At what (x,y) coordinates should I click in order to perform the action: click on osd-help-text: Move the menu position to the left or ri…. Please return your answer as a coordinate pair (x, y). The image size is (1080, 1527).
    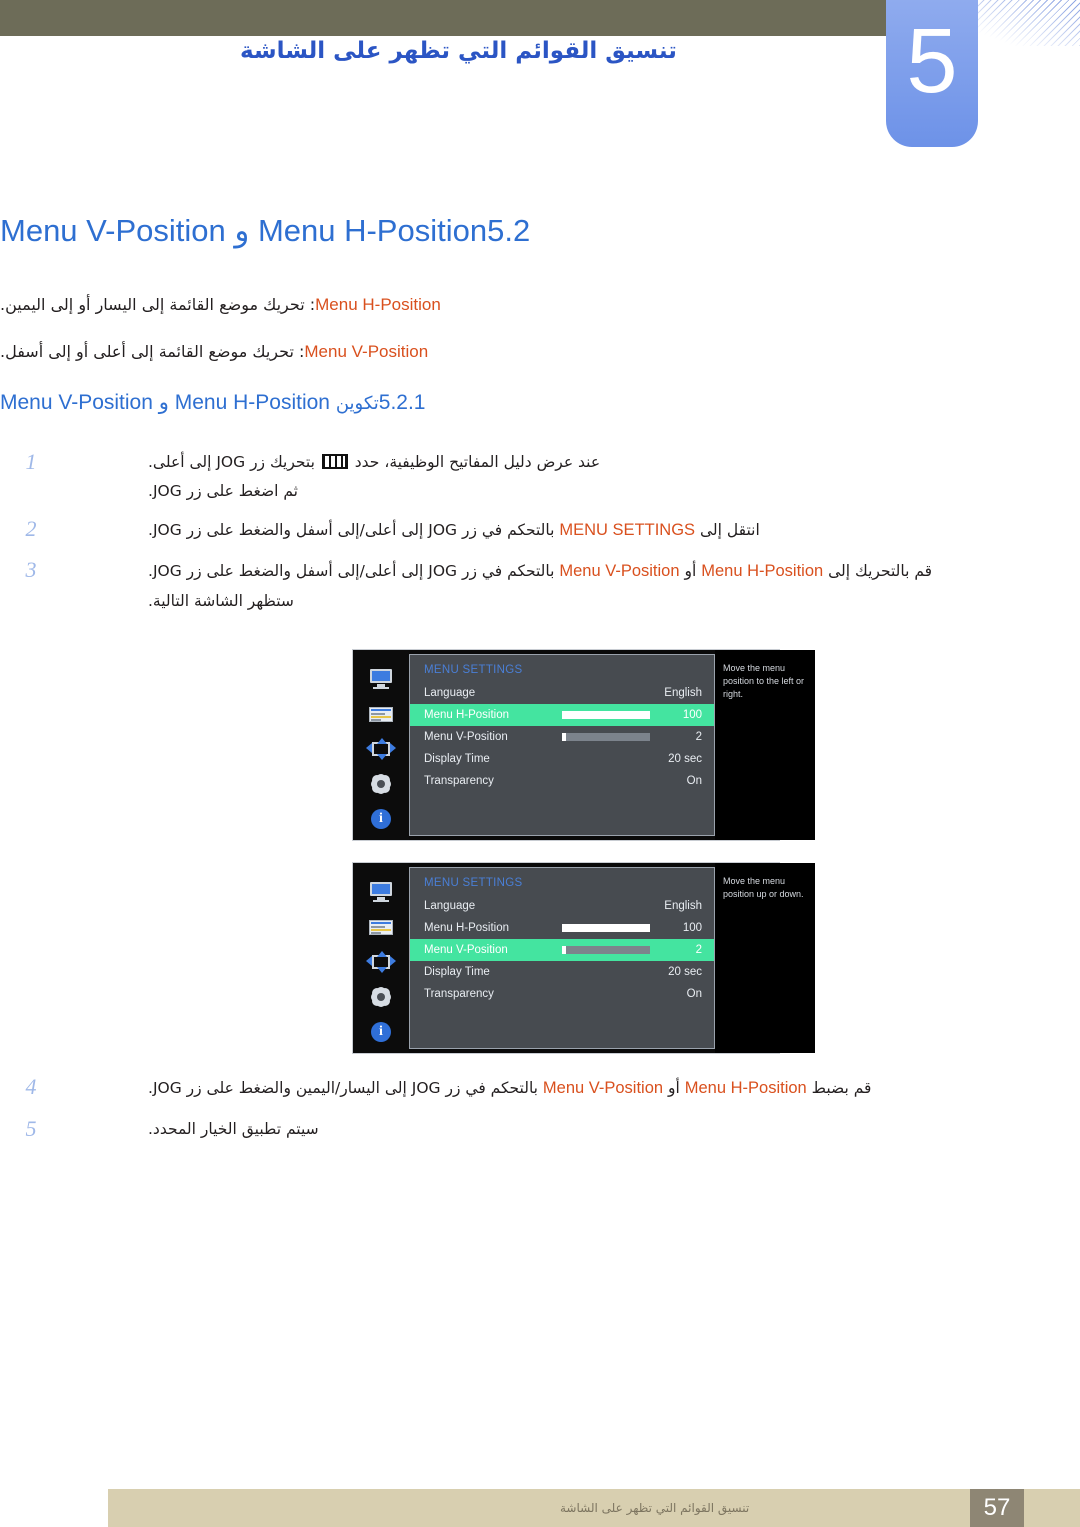
    Looking at the image, I should click on (765, 745).